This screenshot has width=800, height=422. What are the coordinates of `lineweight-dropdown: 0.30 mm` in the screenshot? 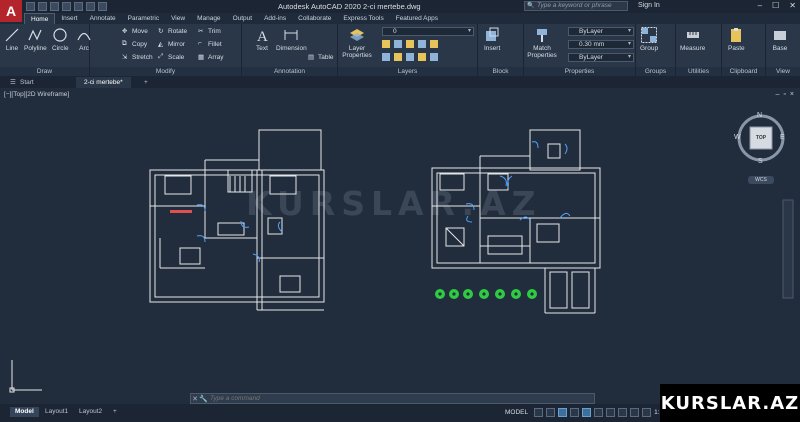 It's located at (601, 44).